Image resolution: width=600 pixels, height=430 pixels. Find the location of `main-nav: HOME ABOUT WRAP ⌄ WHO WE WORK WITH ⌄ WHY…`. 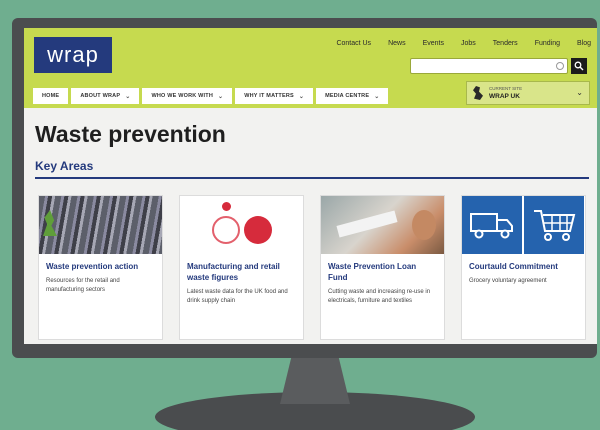

main-nav: HOME ABOUT WRAP ⌄ WHO WE WORK WITH ⌄ WHY… is located at coordinates (211, 96).